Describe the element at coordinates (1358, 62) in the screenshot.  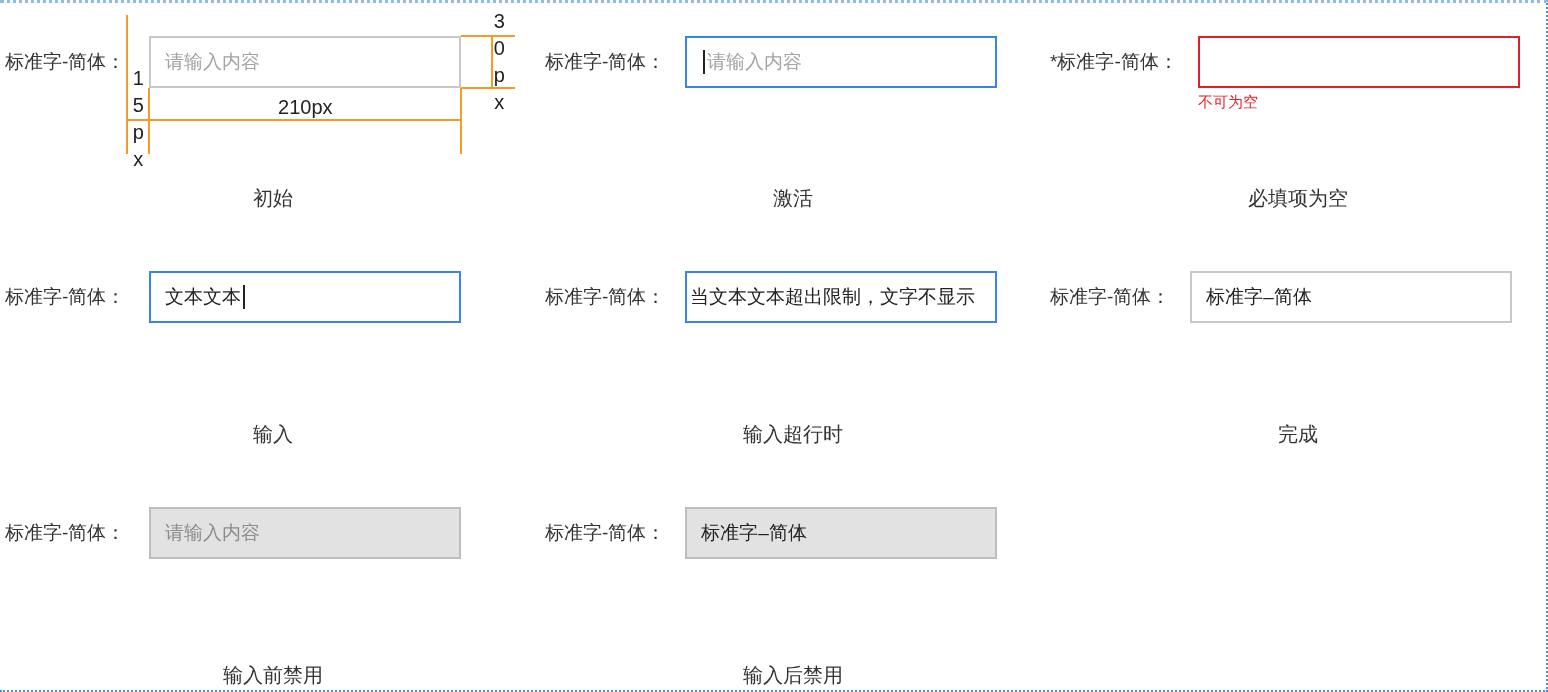
I see `input-field` at that location.